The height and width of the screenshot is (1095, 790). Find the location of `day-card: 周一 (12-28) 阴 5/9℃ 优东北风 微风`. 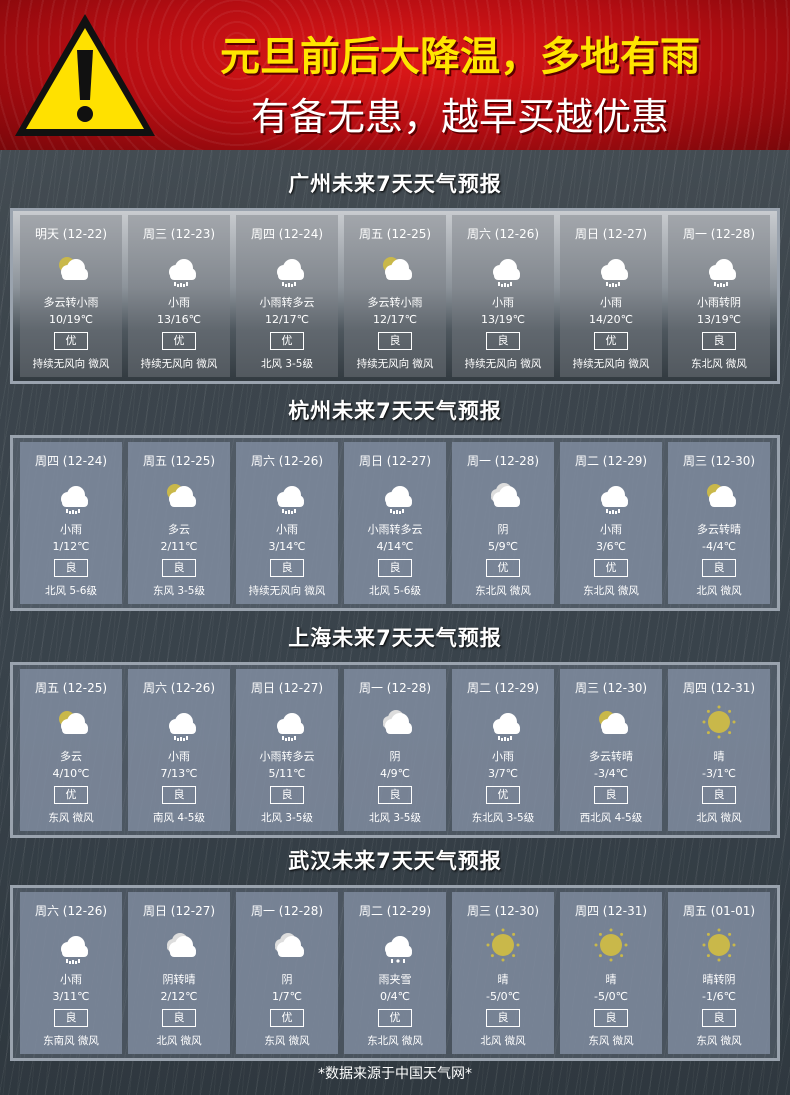

day-card: 周一 (12-28) 阴 5/9℃ 优东北风 微风 is located at coordinates (503, 523).